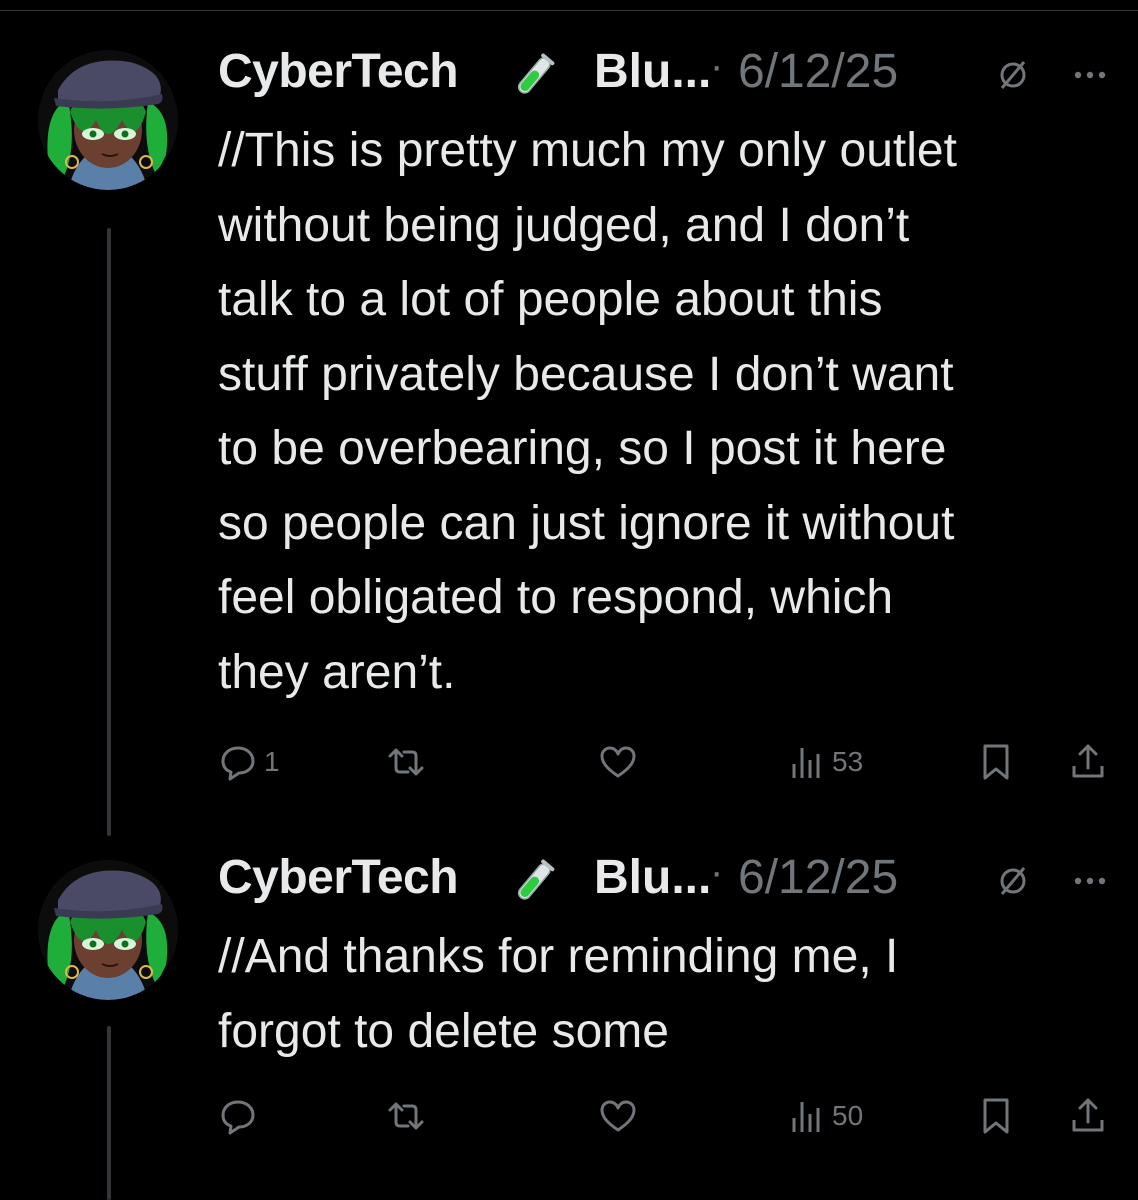  I want to click on views-button: 53, so click(824, 762).